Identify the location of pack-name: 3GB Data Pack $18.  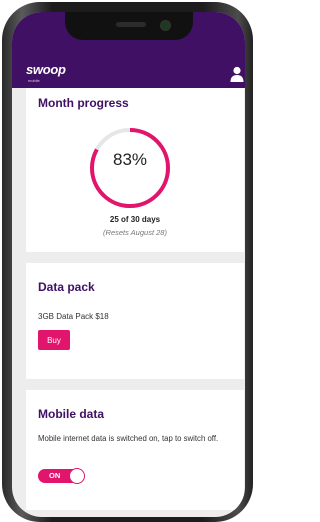
(73, 316).